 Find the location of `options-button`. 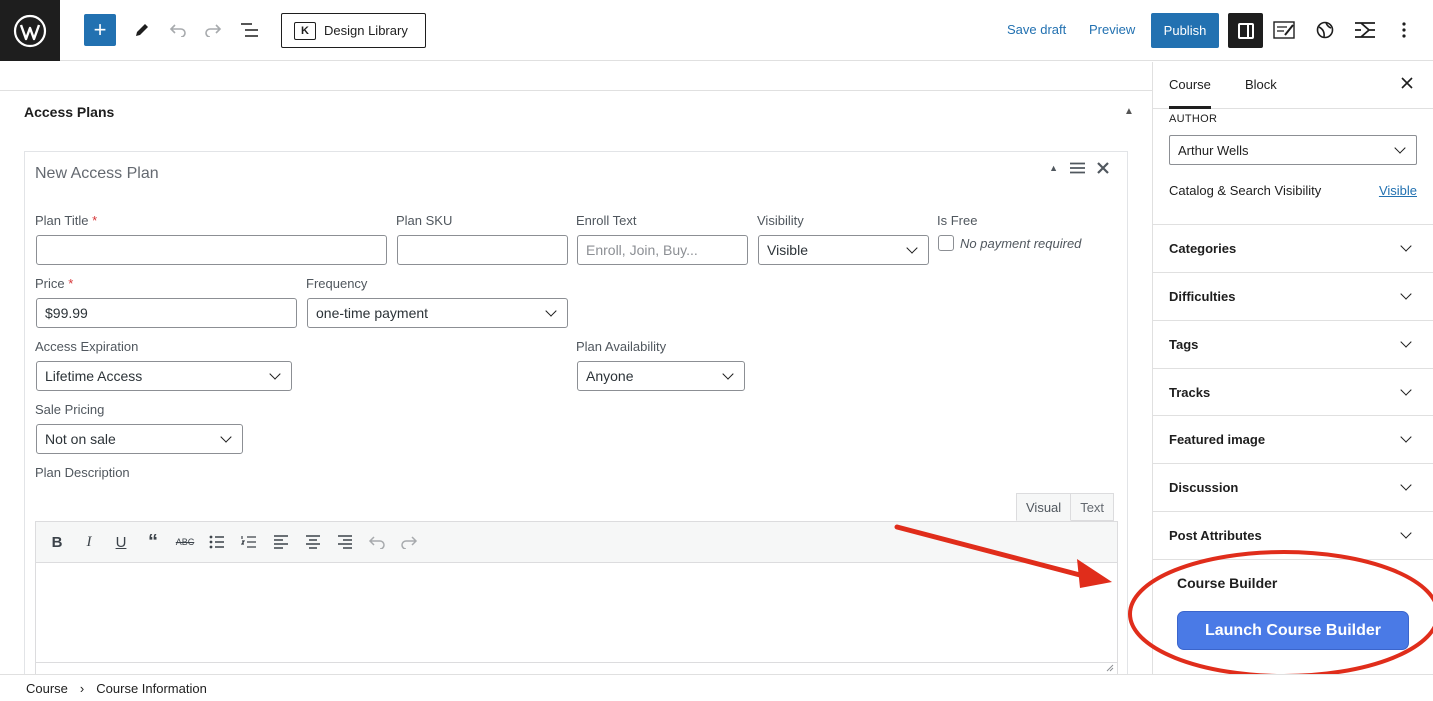

options-button is located at coordinates (1404, 30).